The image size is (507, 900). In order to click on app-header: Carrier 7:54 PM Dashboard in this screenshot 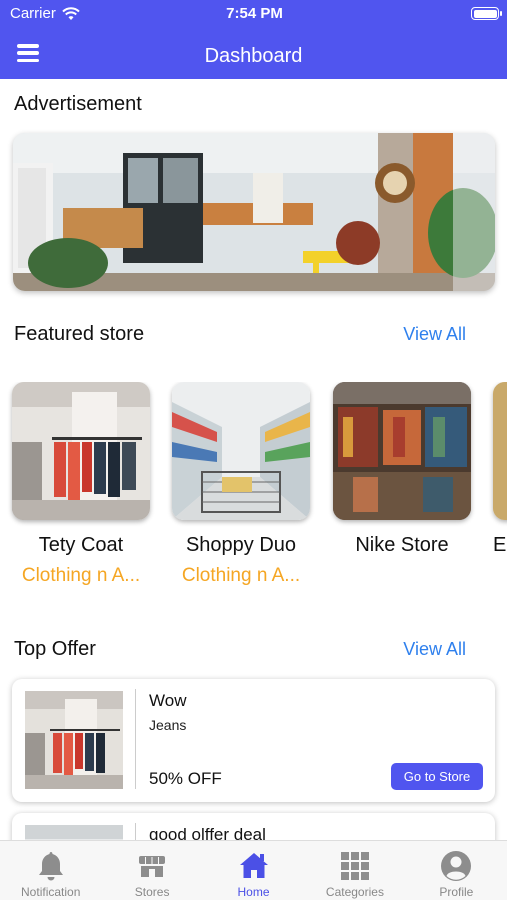, I will do `click(253, 39)`.